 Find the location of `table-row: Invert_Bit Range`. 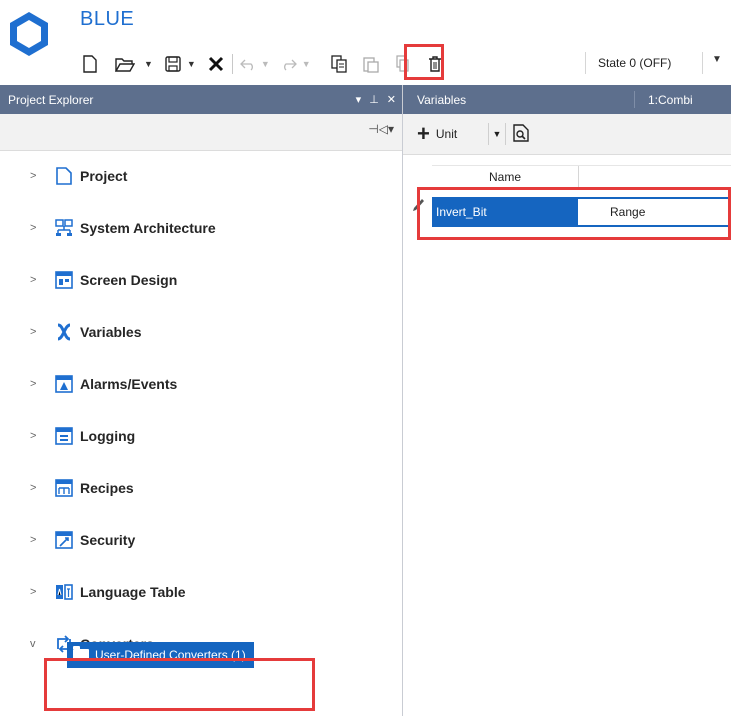

table-row: Invert_Bit Range is located at coordinates (581, 212).